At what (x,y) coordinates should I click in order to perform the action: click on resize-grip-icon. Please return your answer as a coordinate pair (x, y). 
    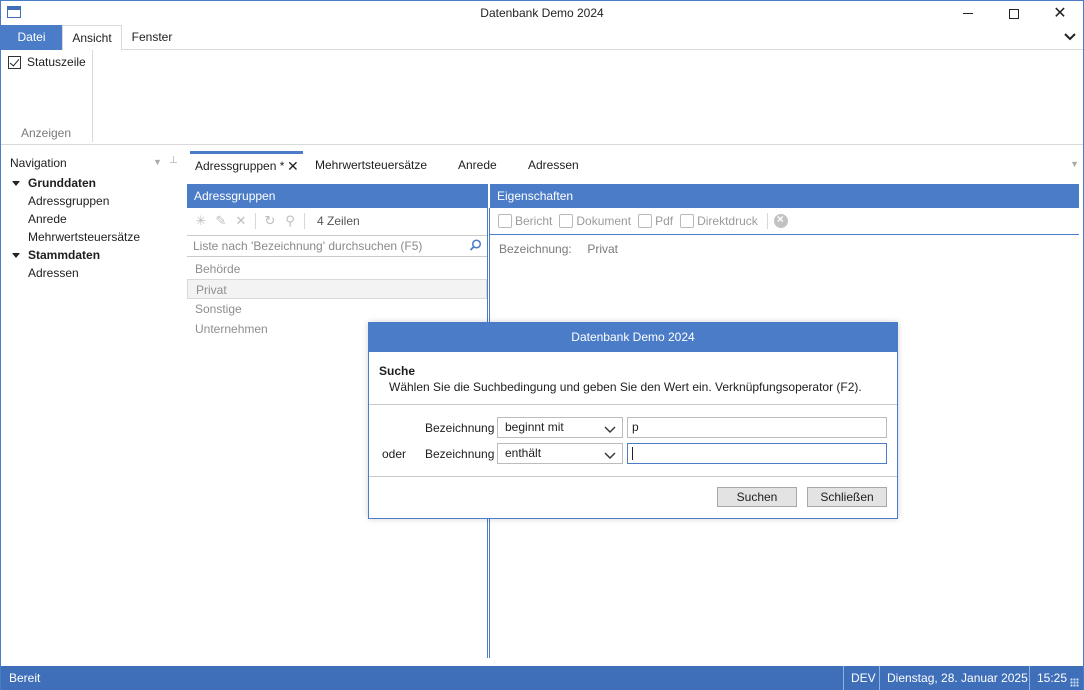
    Looking at the image, I should click on (1074, 682).